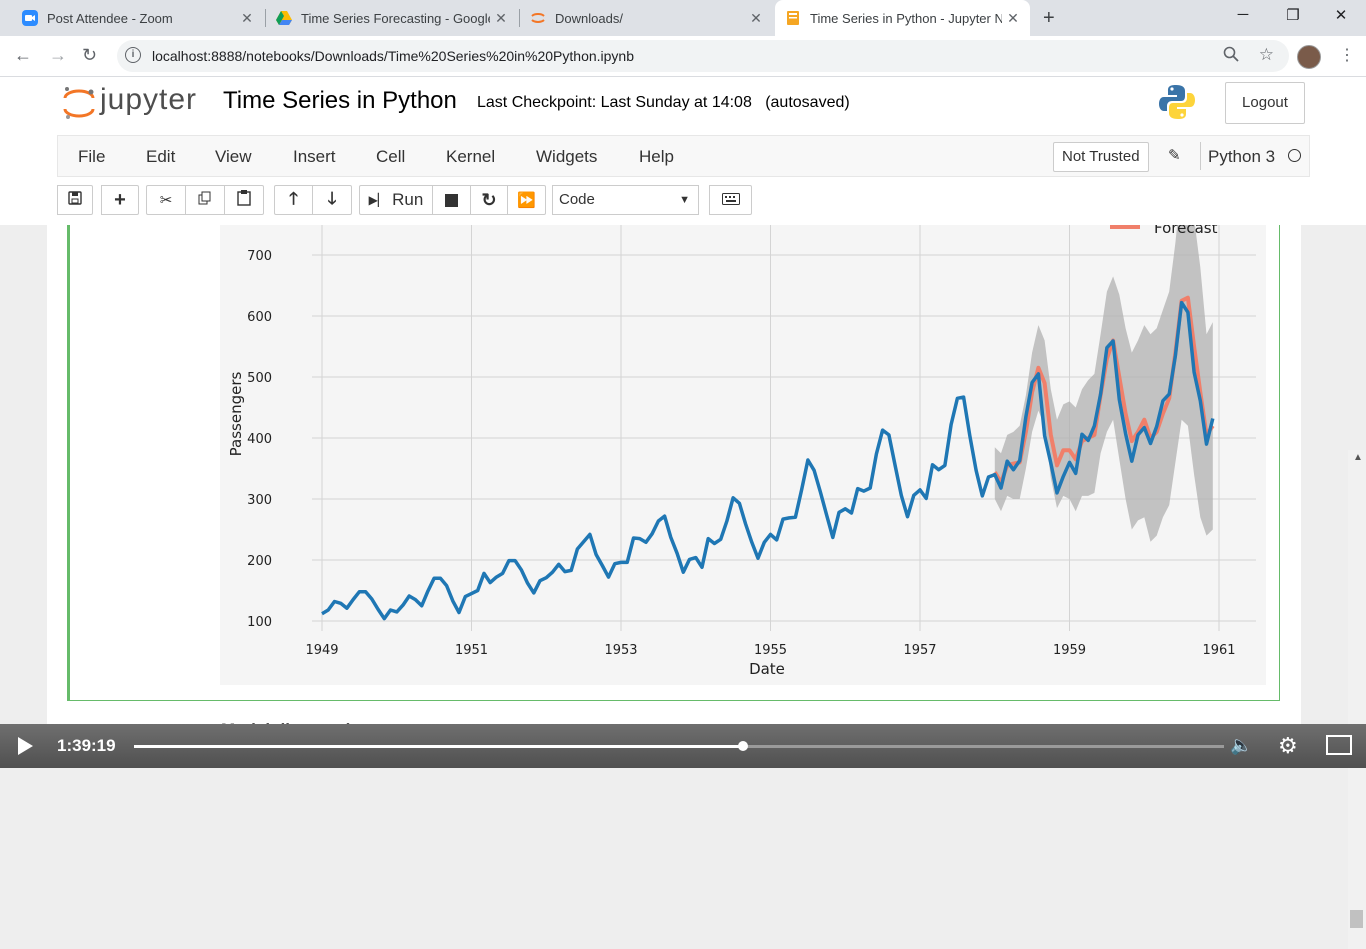 Image resolution: width=1366 pixels, height=949 pixels. I want to click on restart-run-all-button: ⏩, so click(526, 200).